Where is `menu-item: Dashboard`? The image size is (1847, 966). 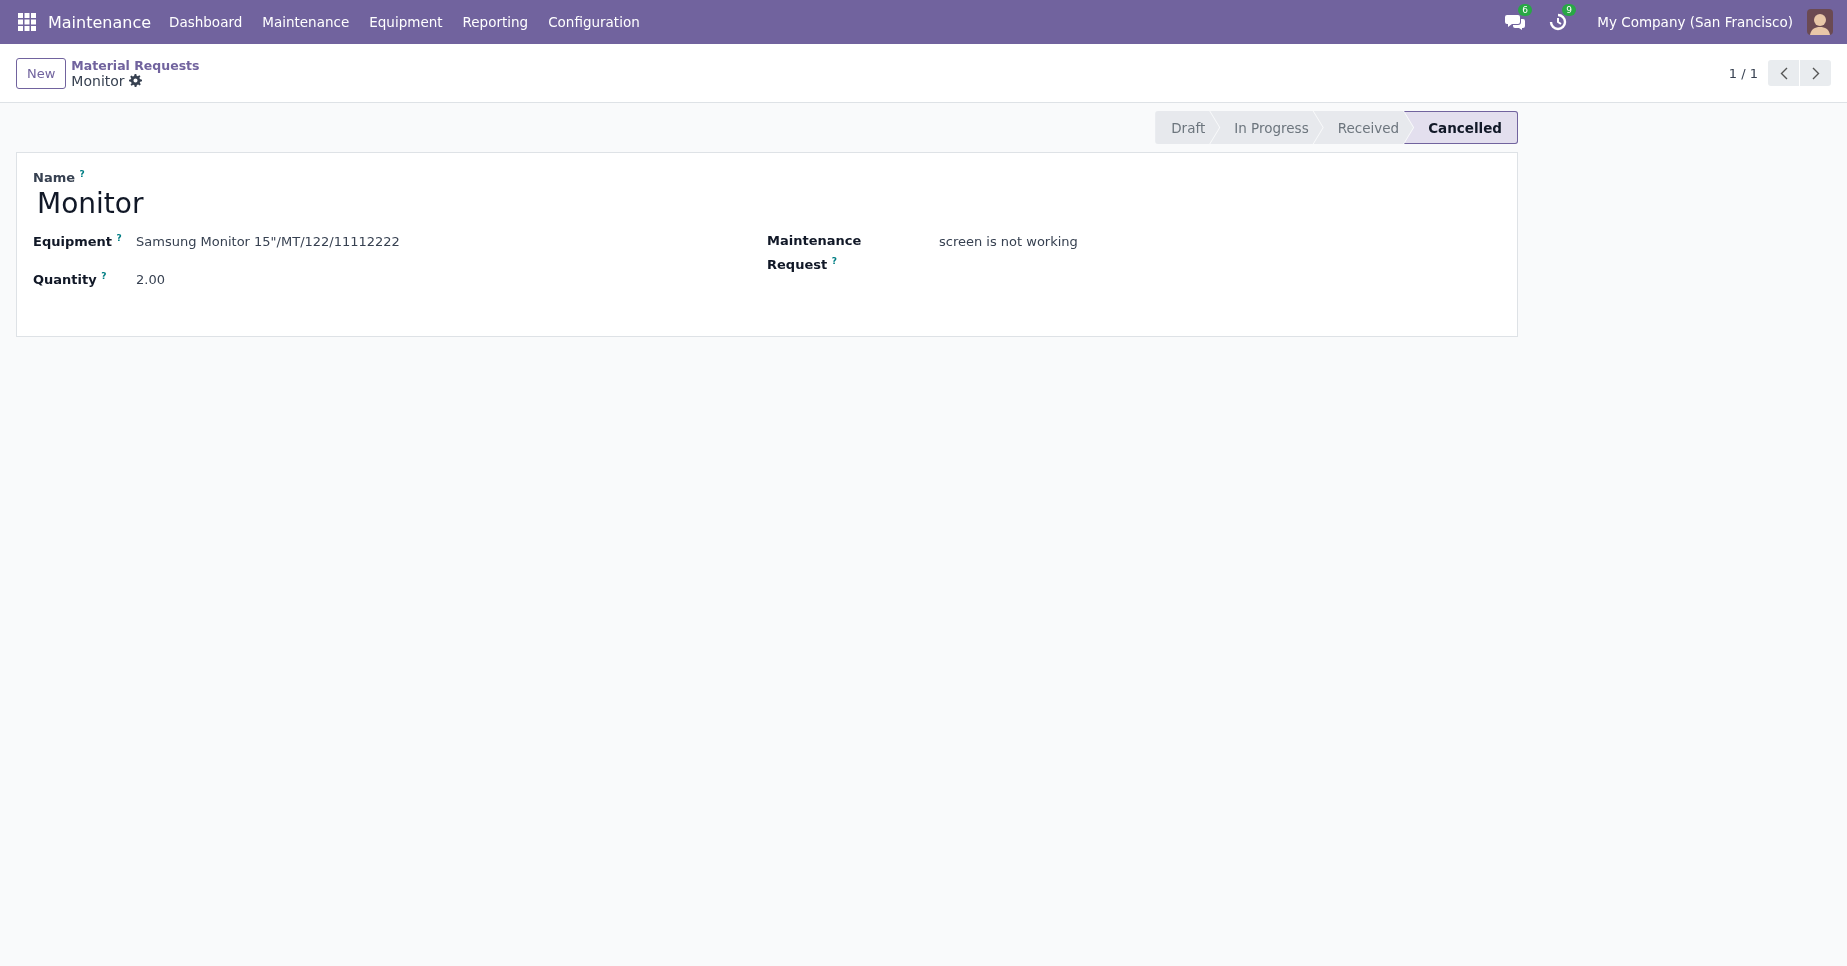
menu-item: Dashboard is located at coordinates (206, 22).